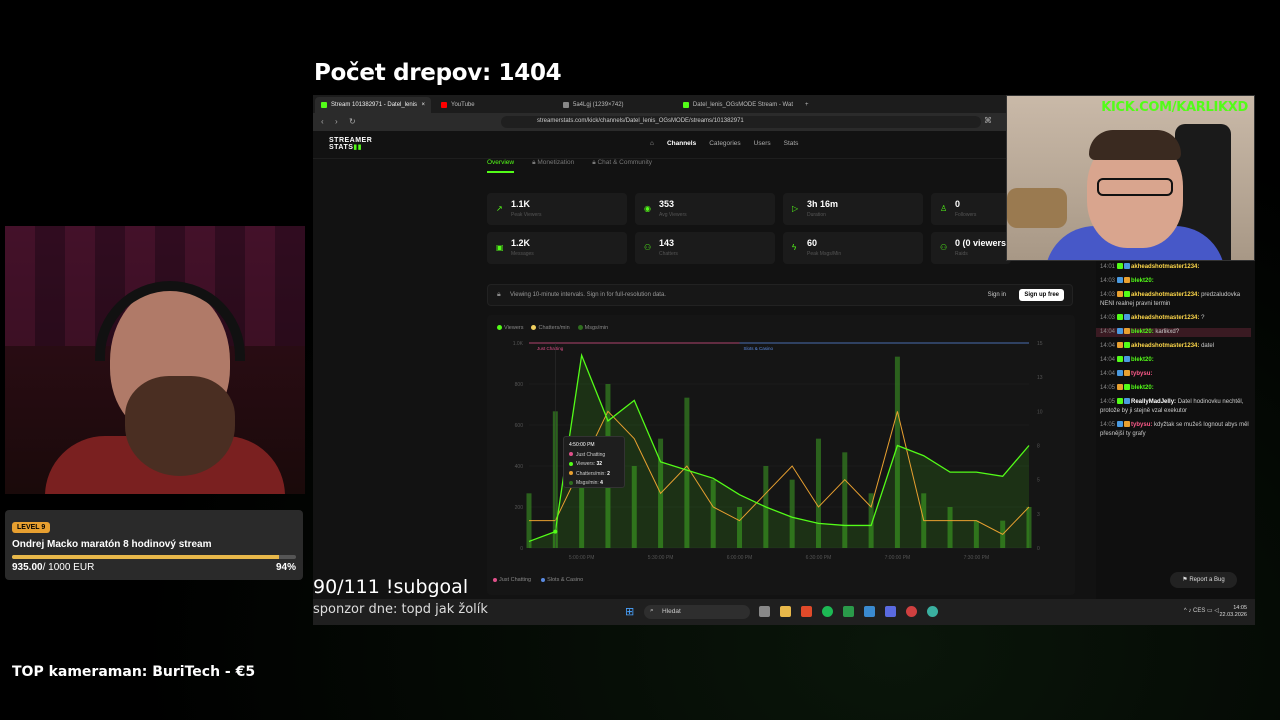 The height and width of the screenshot is (720, 1280). I want to click on logo-bottom: STATS, so click(341, 147).